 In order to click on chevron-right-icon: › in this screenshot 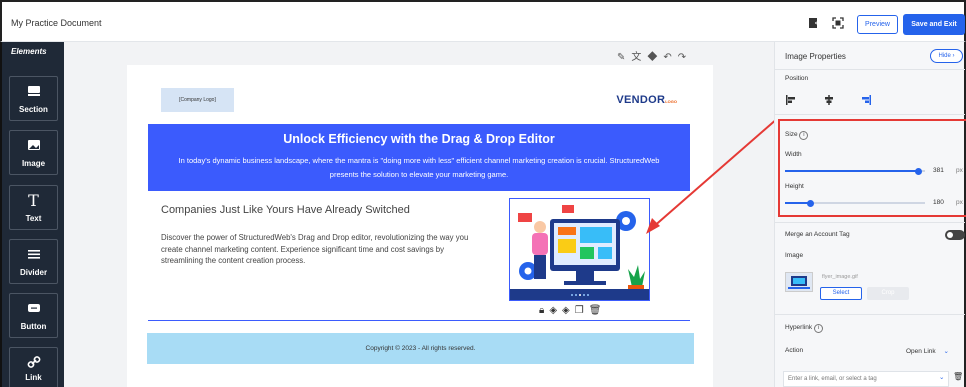, I will do `click(953, 56)`.